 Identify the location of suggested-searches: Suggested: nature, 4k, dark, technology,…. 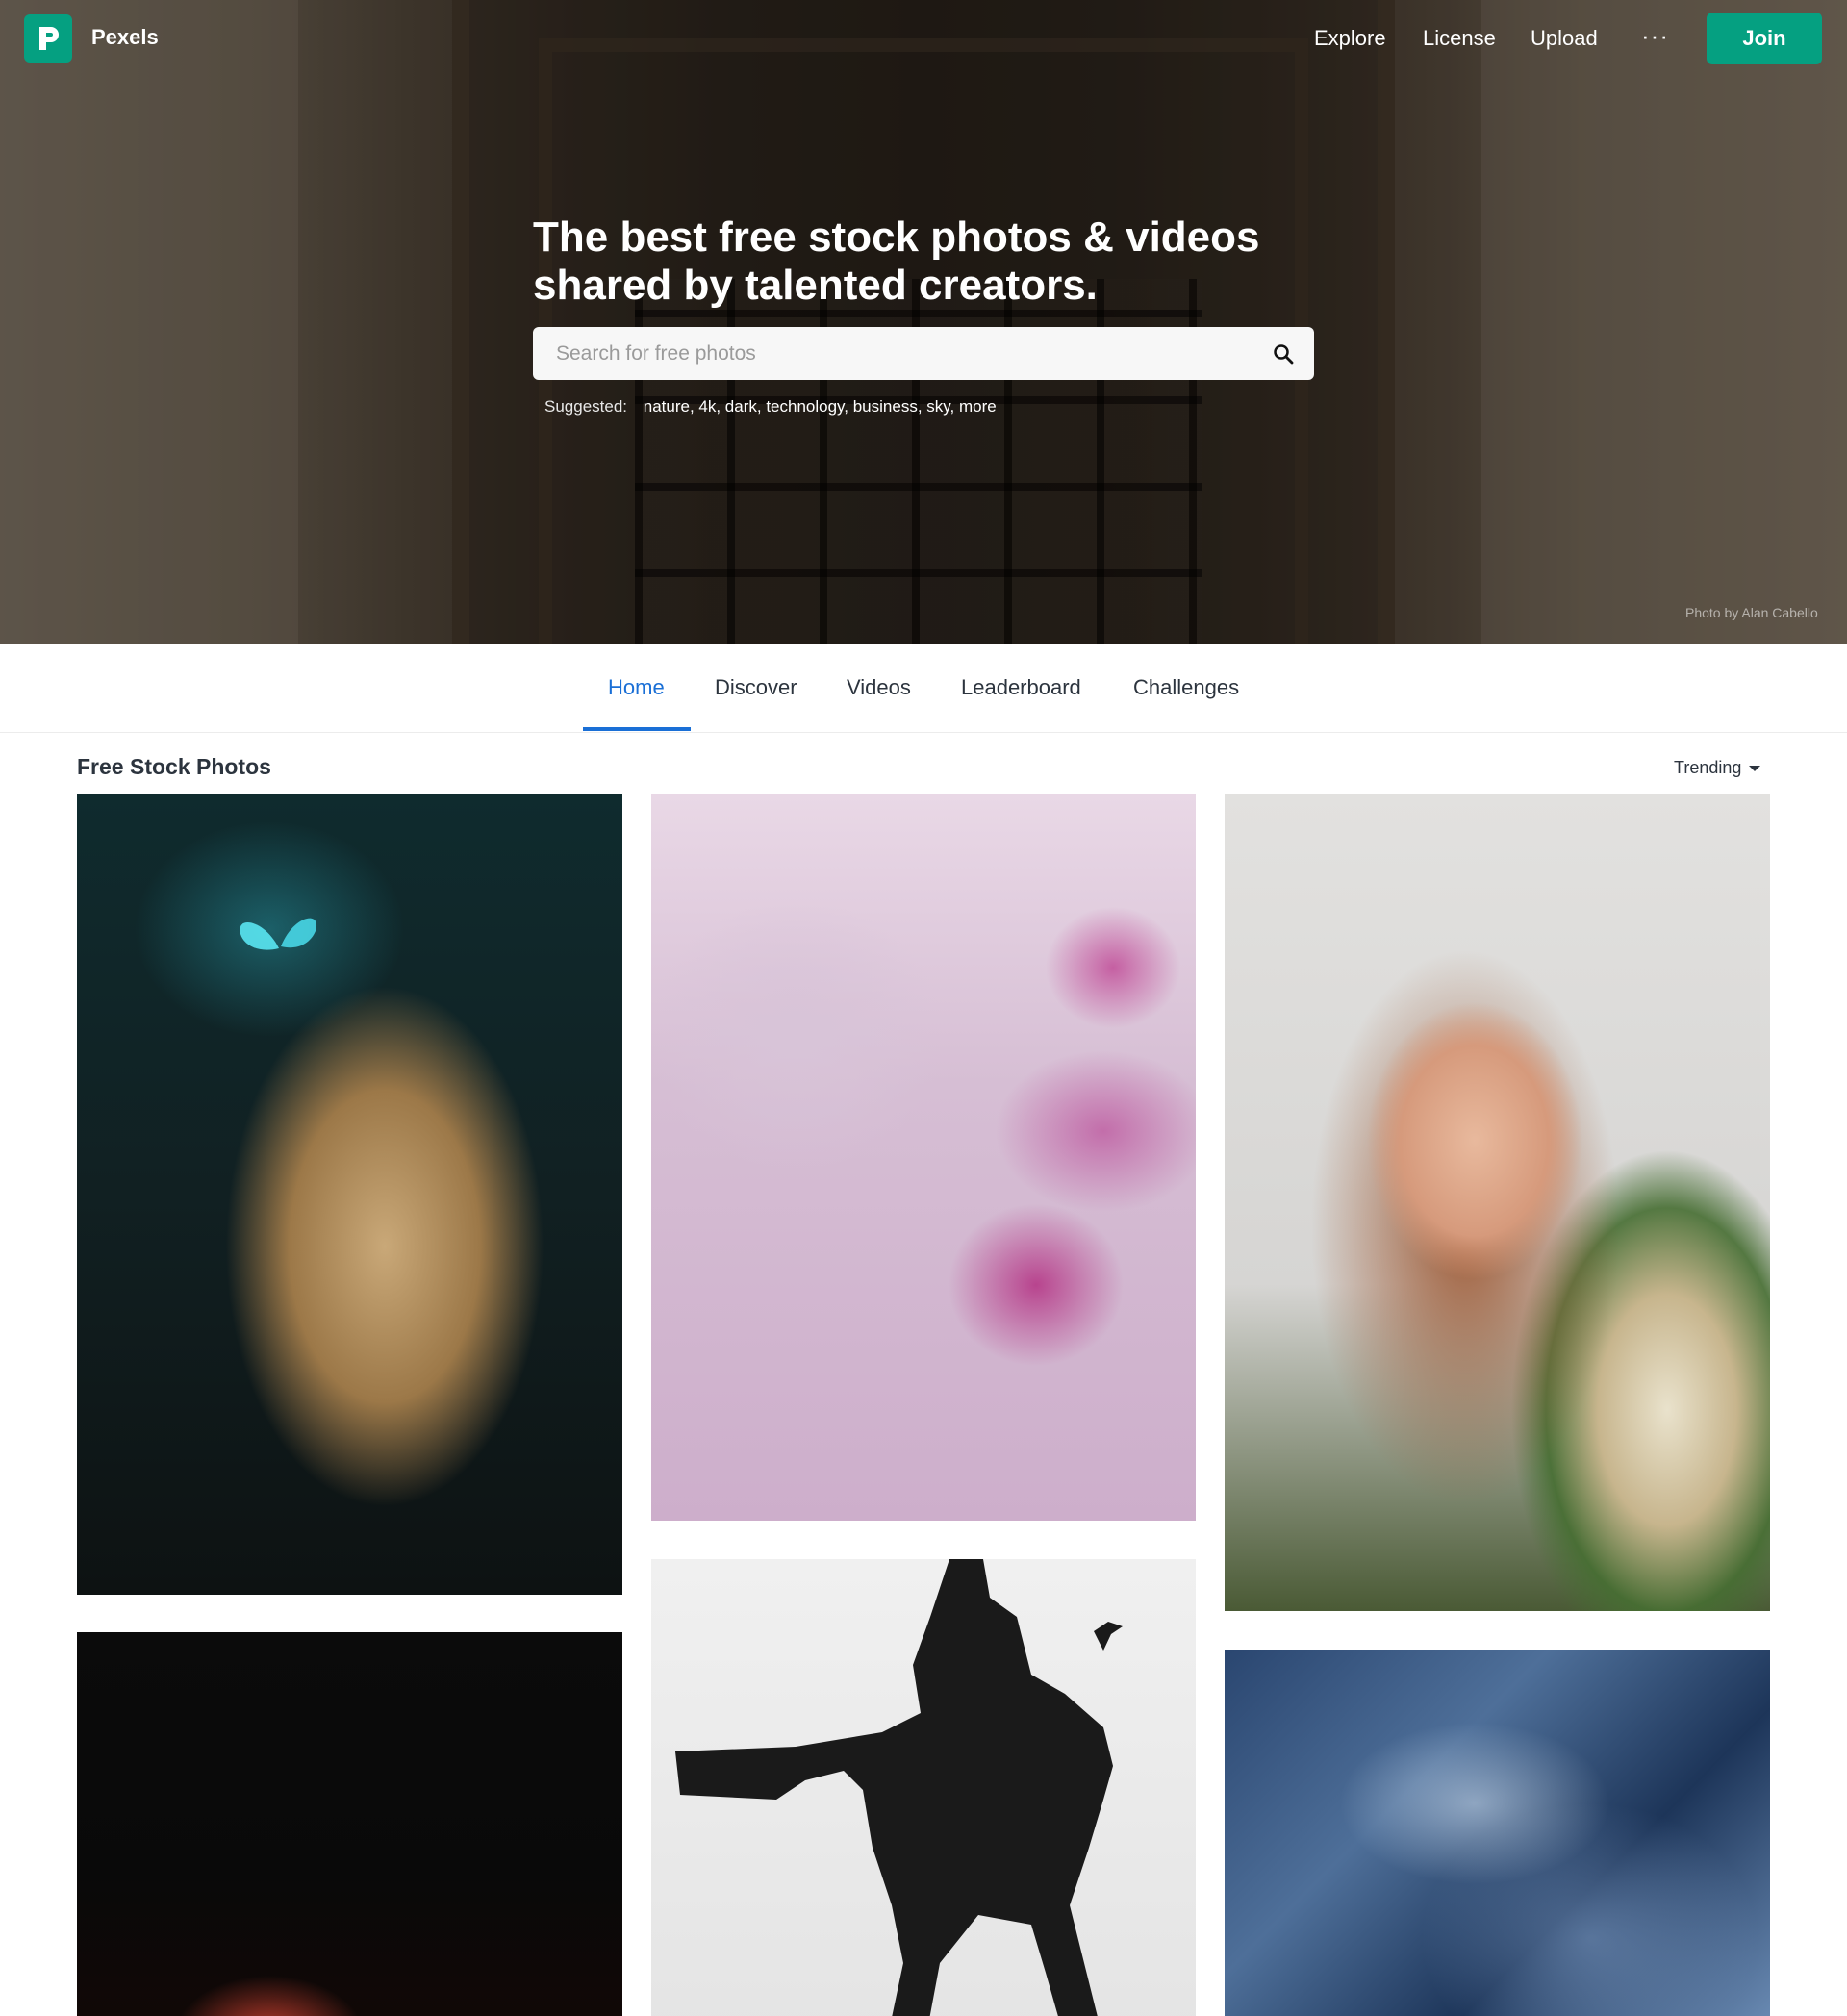
(770, 407).